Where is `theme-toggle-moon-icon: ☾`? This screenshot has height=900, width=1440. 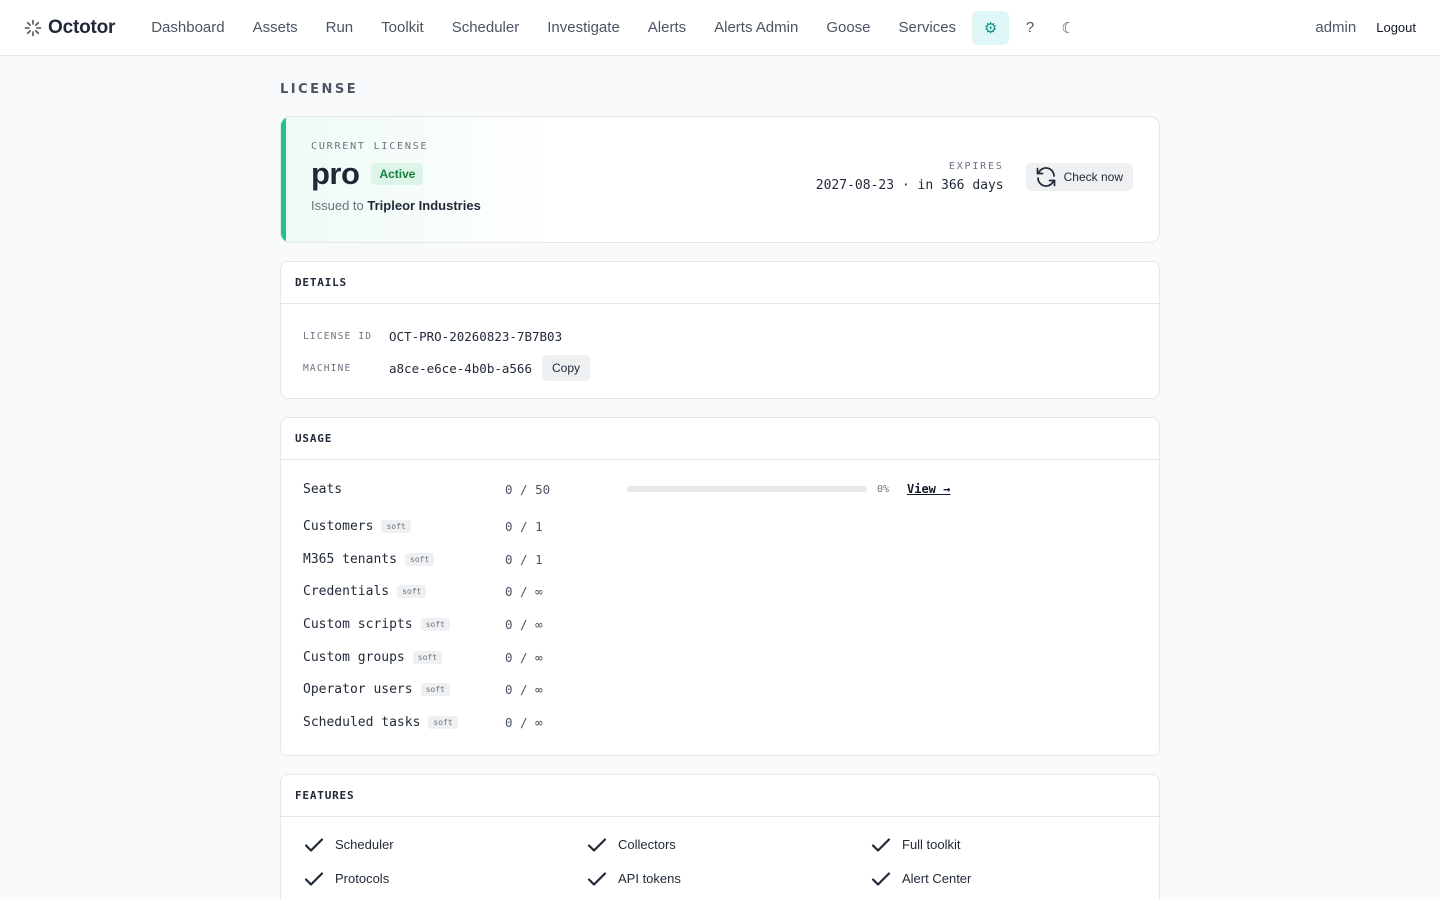
theme-toggle-moon-icon: ☾ is located at coordinates (1068, 28).